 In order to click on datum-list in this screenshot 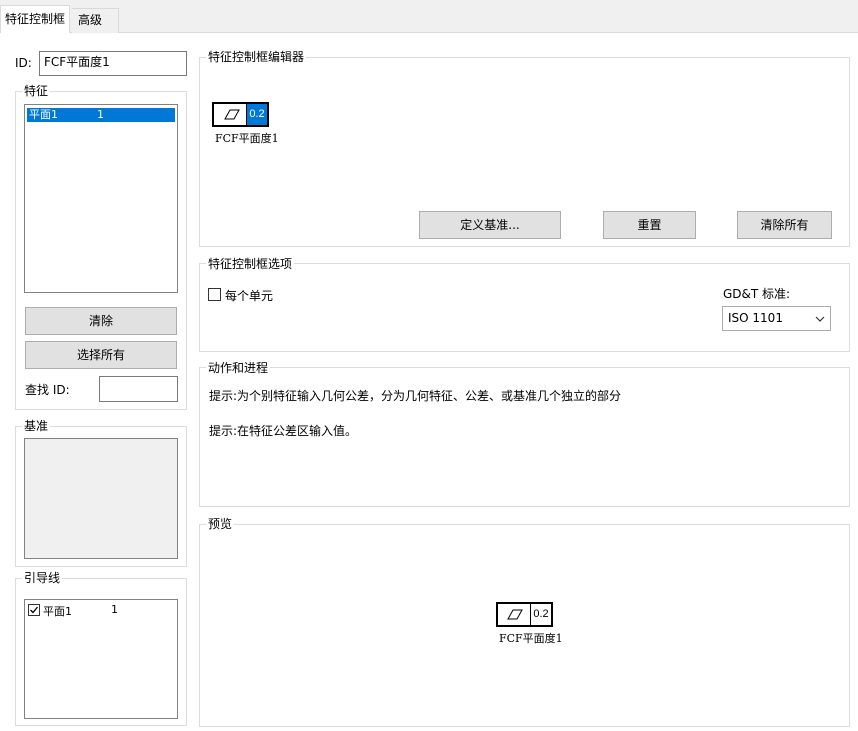, I will do `click(101, 498)`.